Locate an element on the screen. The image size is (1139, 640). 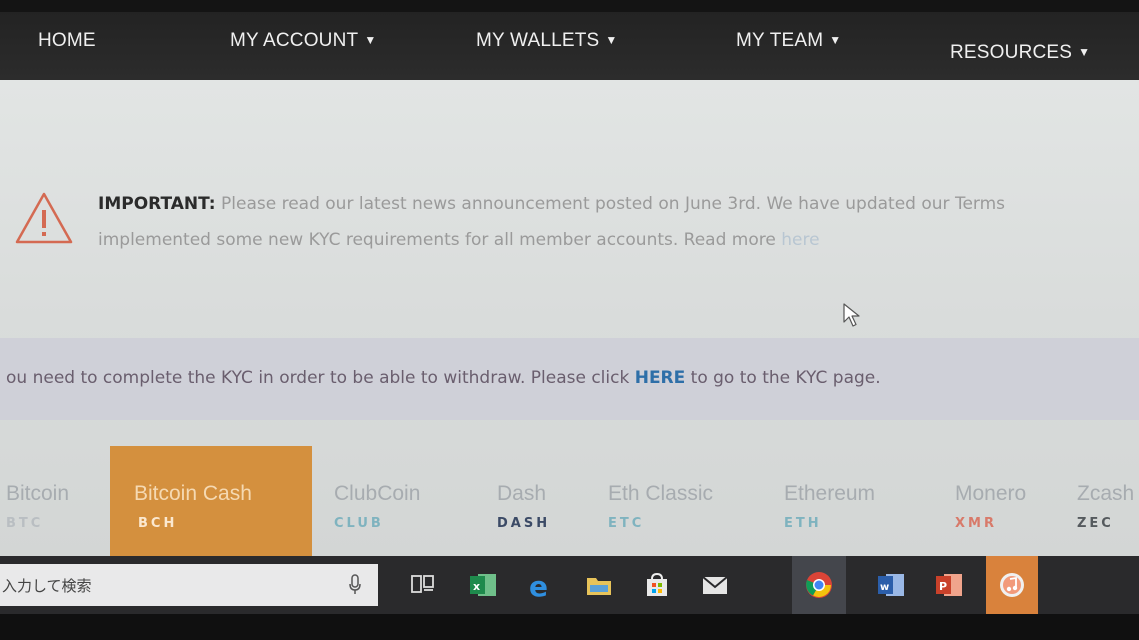
mail-icon is located at coordinates (715, 585).